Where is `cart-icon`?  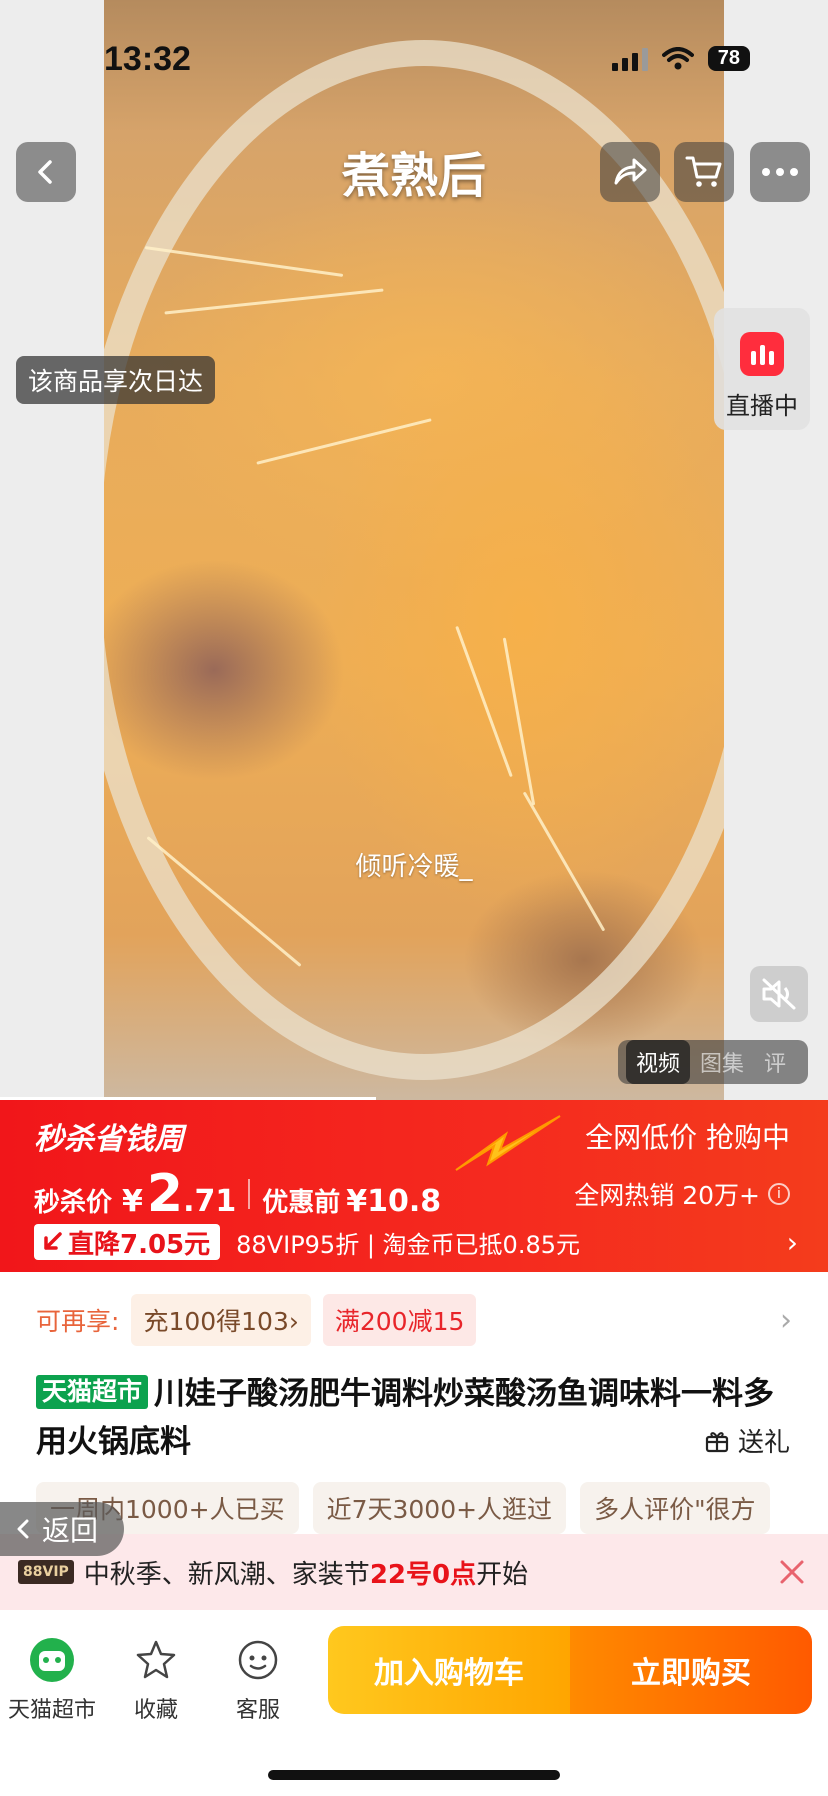 cart-icon is located at coordinates (703, 171).